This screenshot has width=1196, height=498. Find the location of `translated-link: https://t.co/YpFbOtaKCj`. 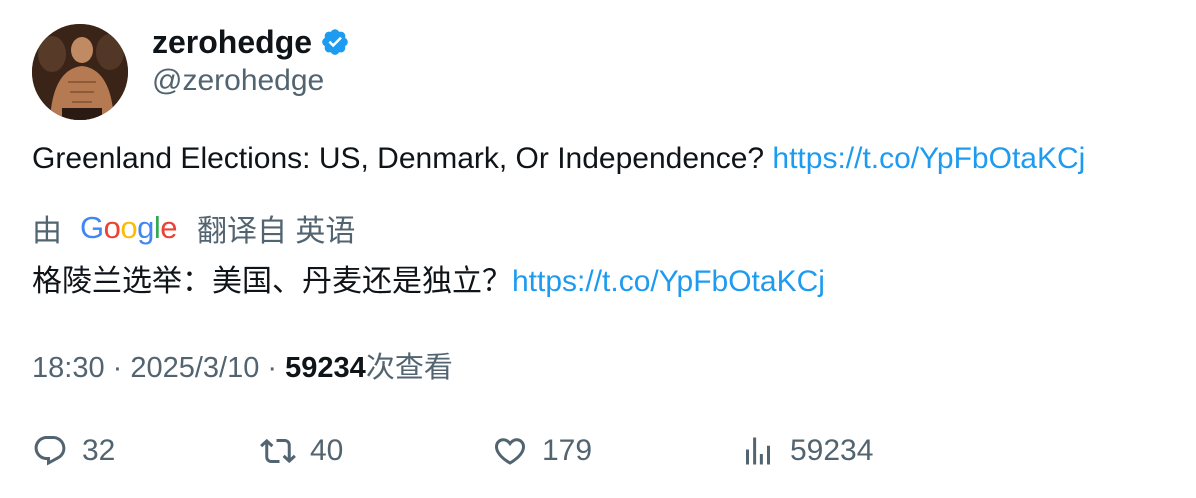

translated-link: https://t.co/YpFbOtaKCj is located at coordinates (668, 281).